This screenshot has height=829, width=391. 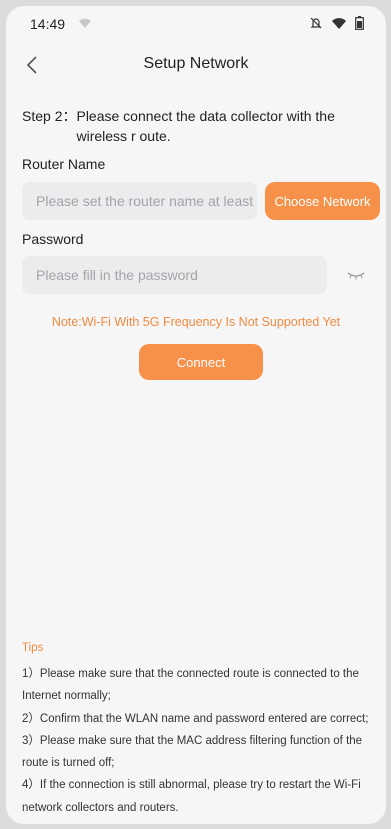 I want to click on connect-button: Connect, so click(x=201, y=362).